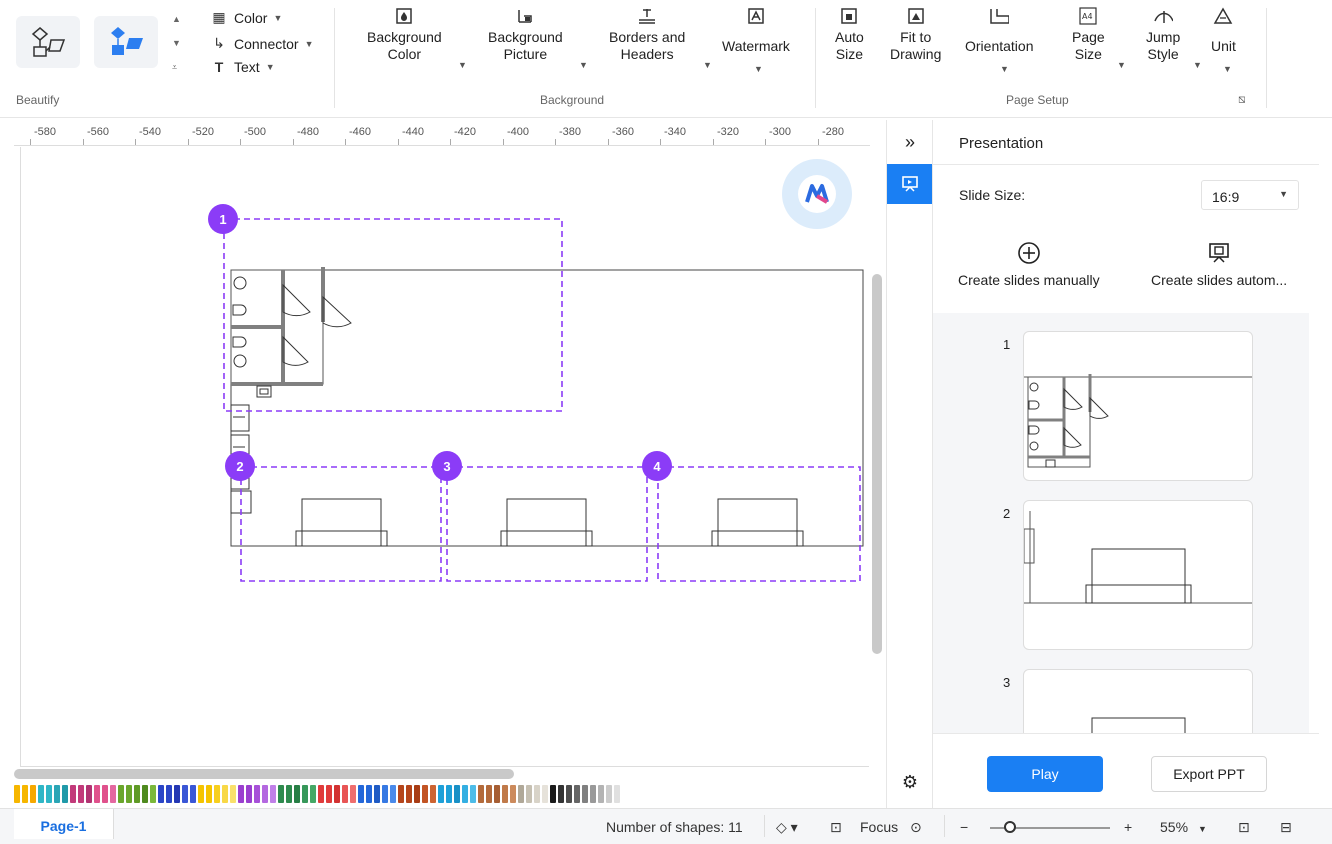 The image size is (1332, 844). I want to click on slide-thumbnail-list: 1 2 3, so click(1126, 523).